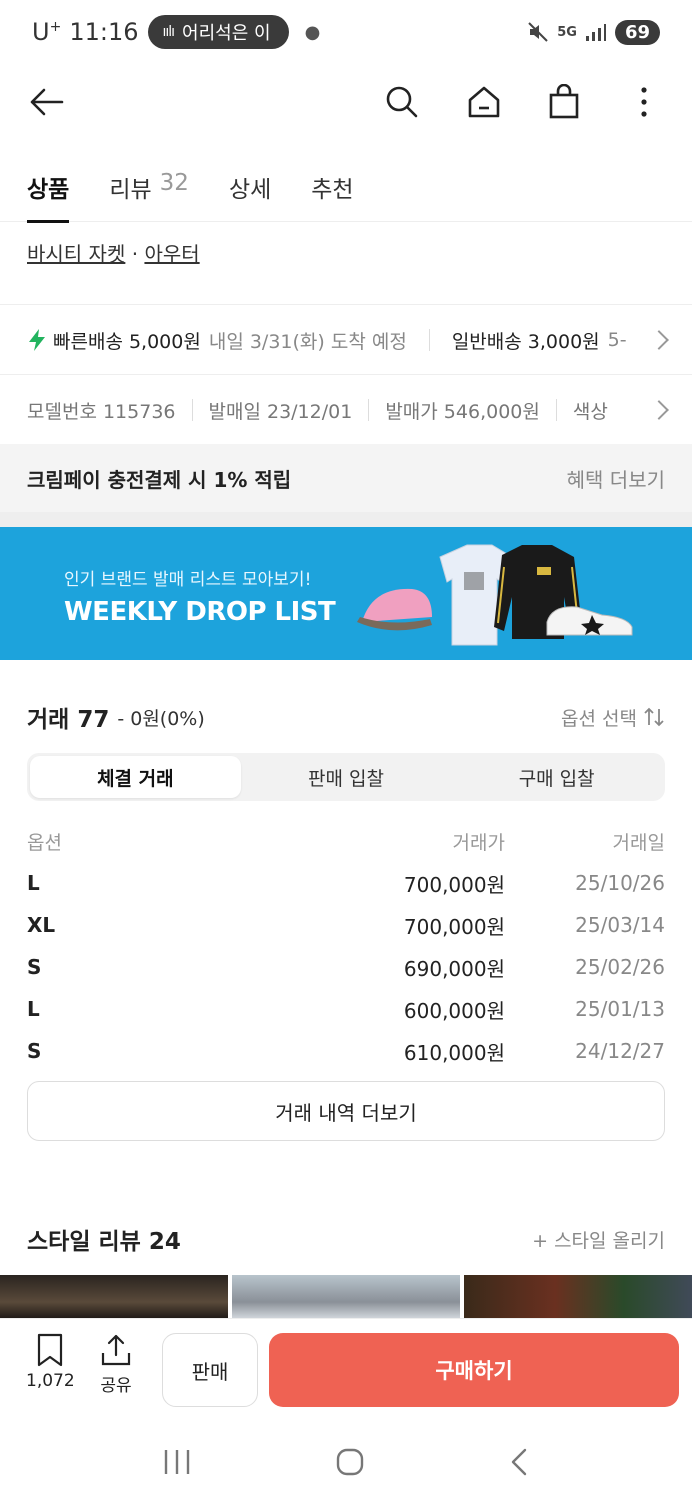  I want to click on network-label: 5G, so click(567, 32).